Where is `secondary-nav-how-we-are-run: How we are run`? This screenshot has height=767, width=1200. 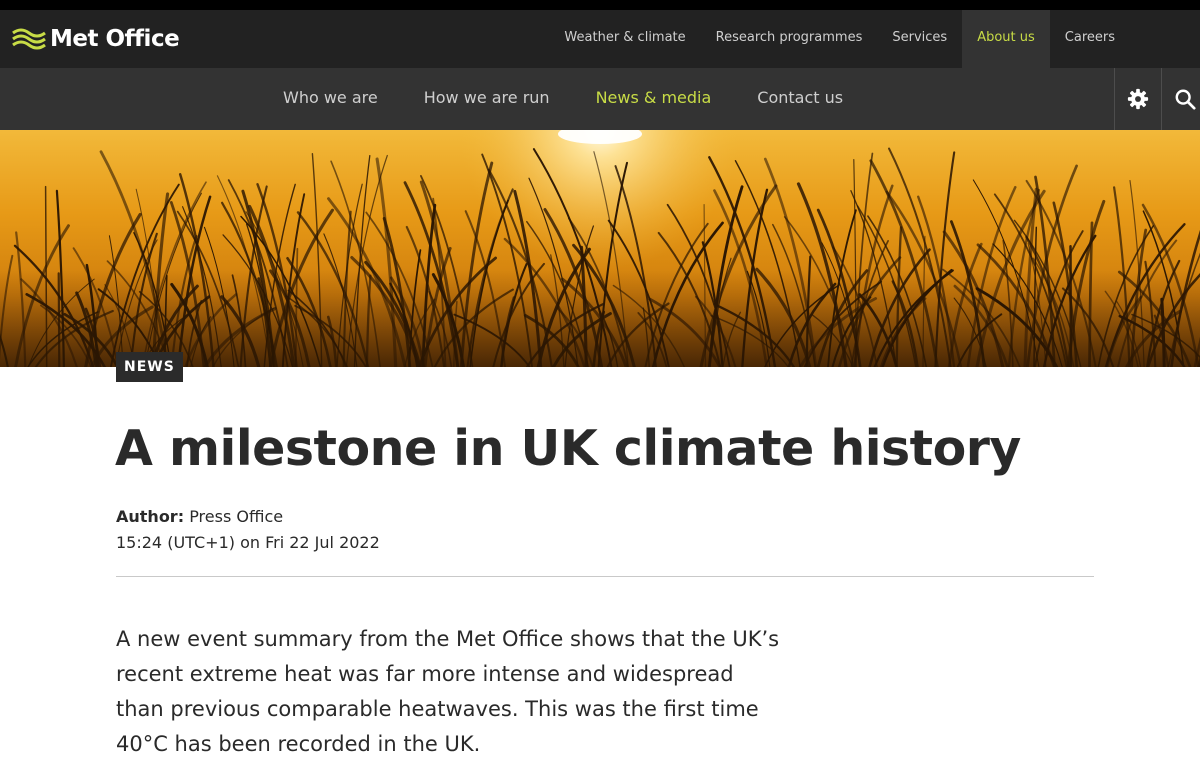 secondary-nav-how-we-are-run: How we are run is located at coordinates (487, 99).